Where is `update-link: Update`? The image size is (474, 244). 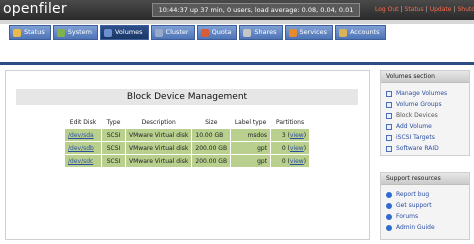
update-link: Update is located at coordinates (441, 10).